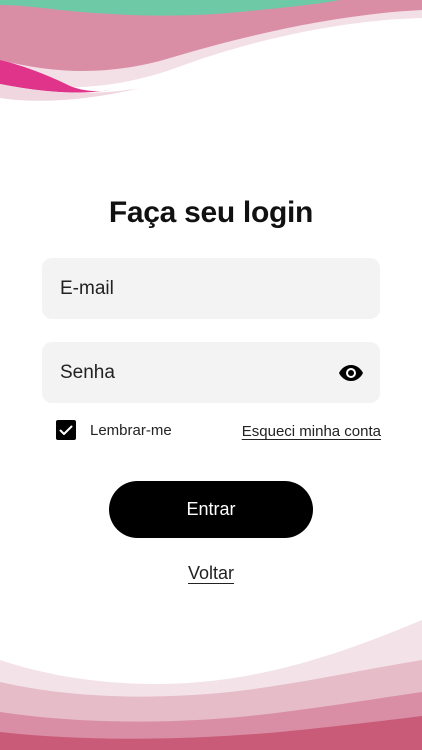 This screenshot has width=422, height=750. What do you see at coordinates (131, 430) in the screenshot?
I see `remember-me-label: Lembrar-me` at bounding box center [131, 430].